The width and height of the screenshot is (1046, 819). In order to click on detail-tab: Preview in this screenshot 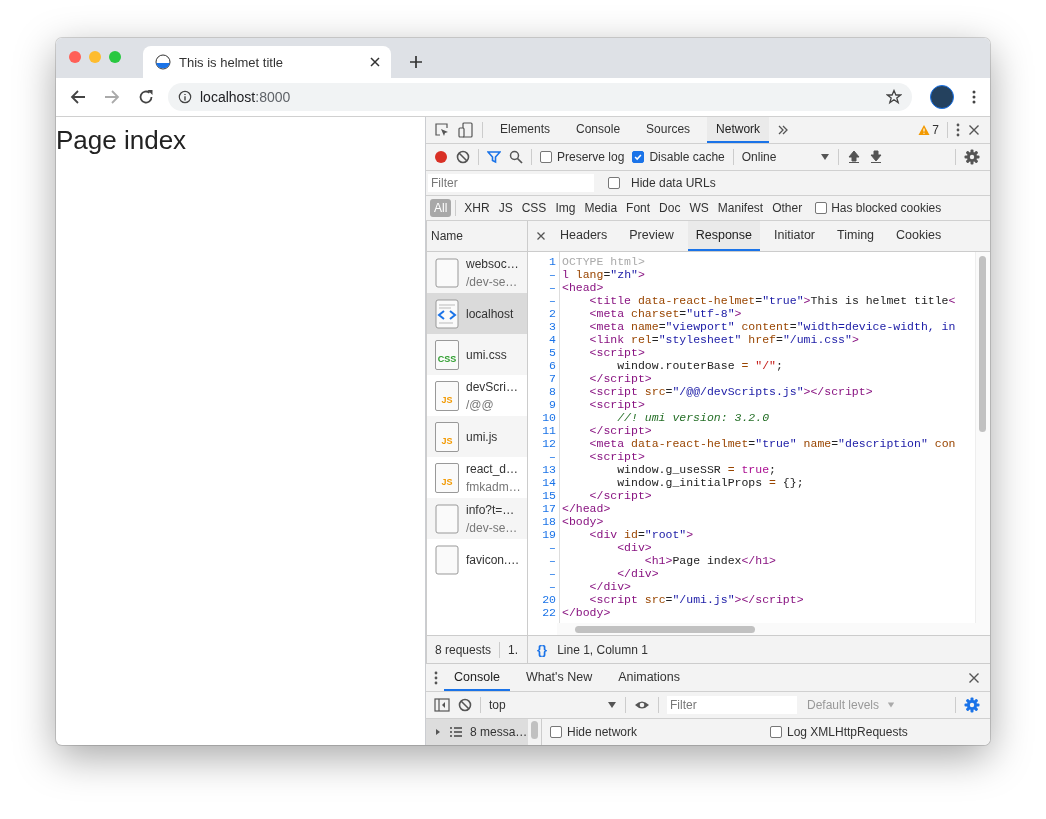, I will do `click(651, 236)`.